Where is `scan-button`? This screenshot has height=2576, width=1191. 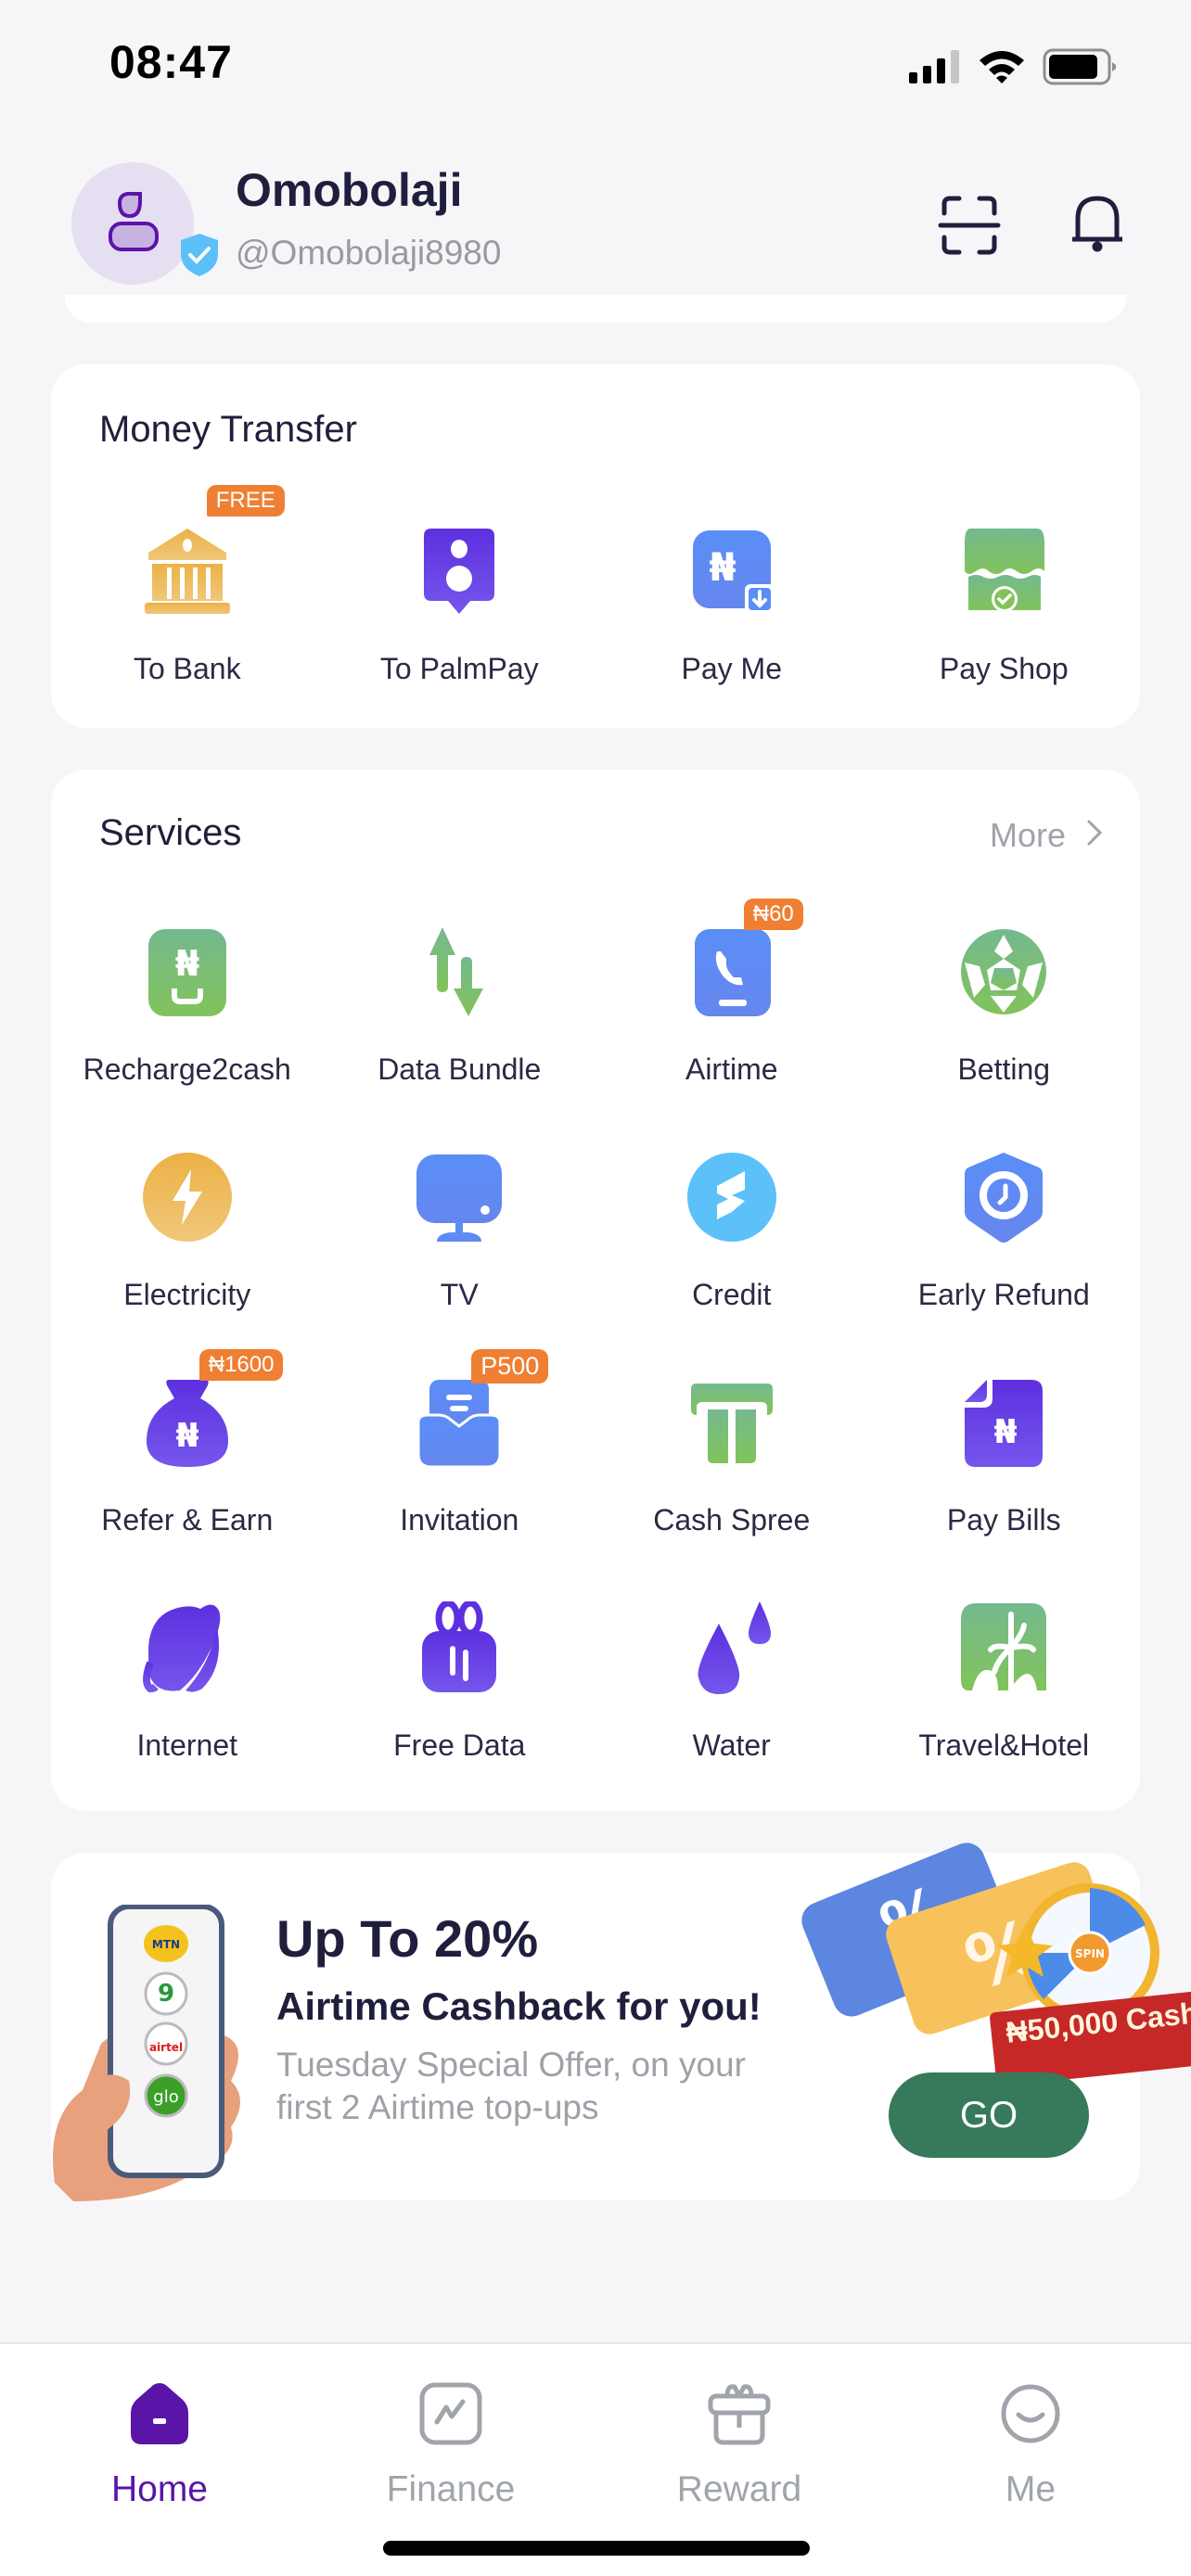
scan-button is located at coordinates (970, 226).